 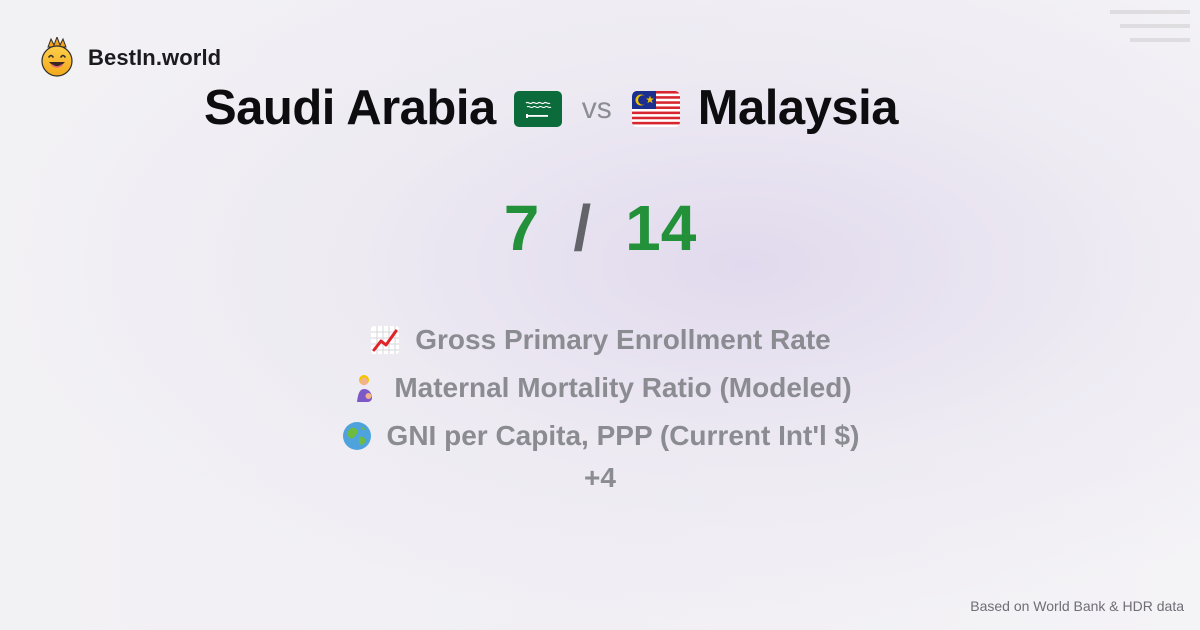 What do you see at coordinates (356, 436) in the screenshot?
I see `globe-icon` at bounding box center [356, 436].